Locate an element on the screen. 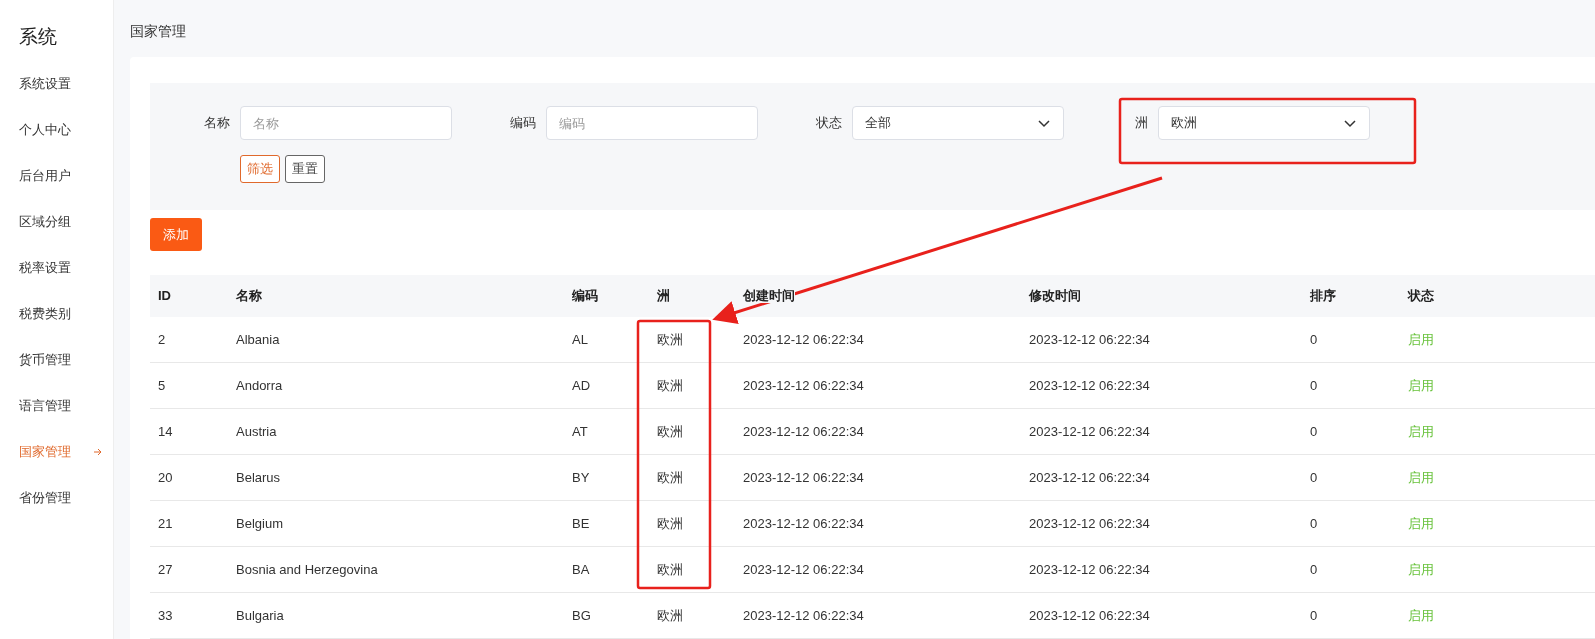  sidebar-item: 货币管理 is located at coordinates (56, 359).